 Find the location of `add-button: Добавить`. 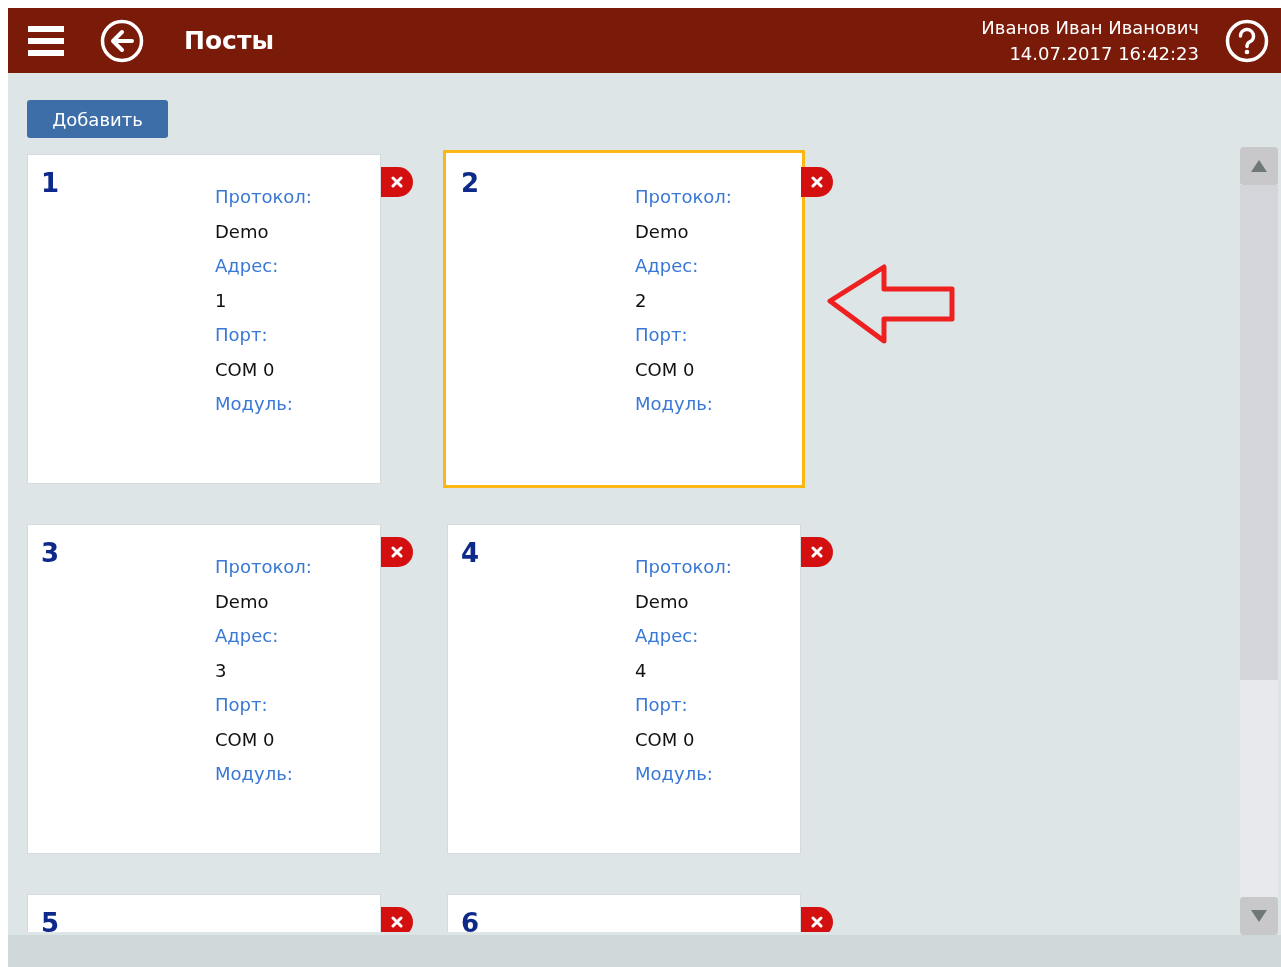

add-button: Добавить is located at coordinates (97, 119).